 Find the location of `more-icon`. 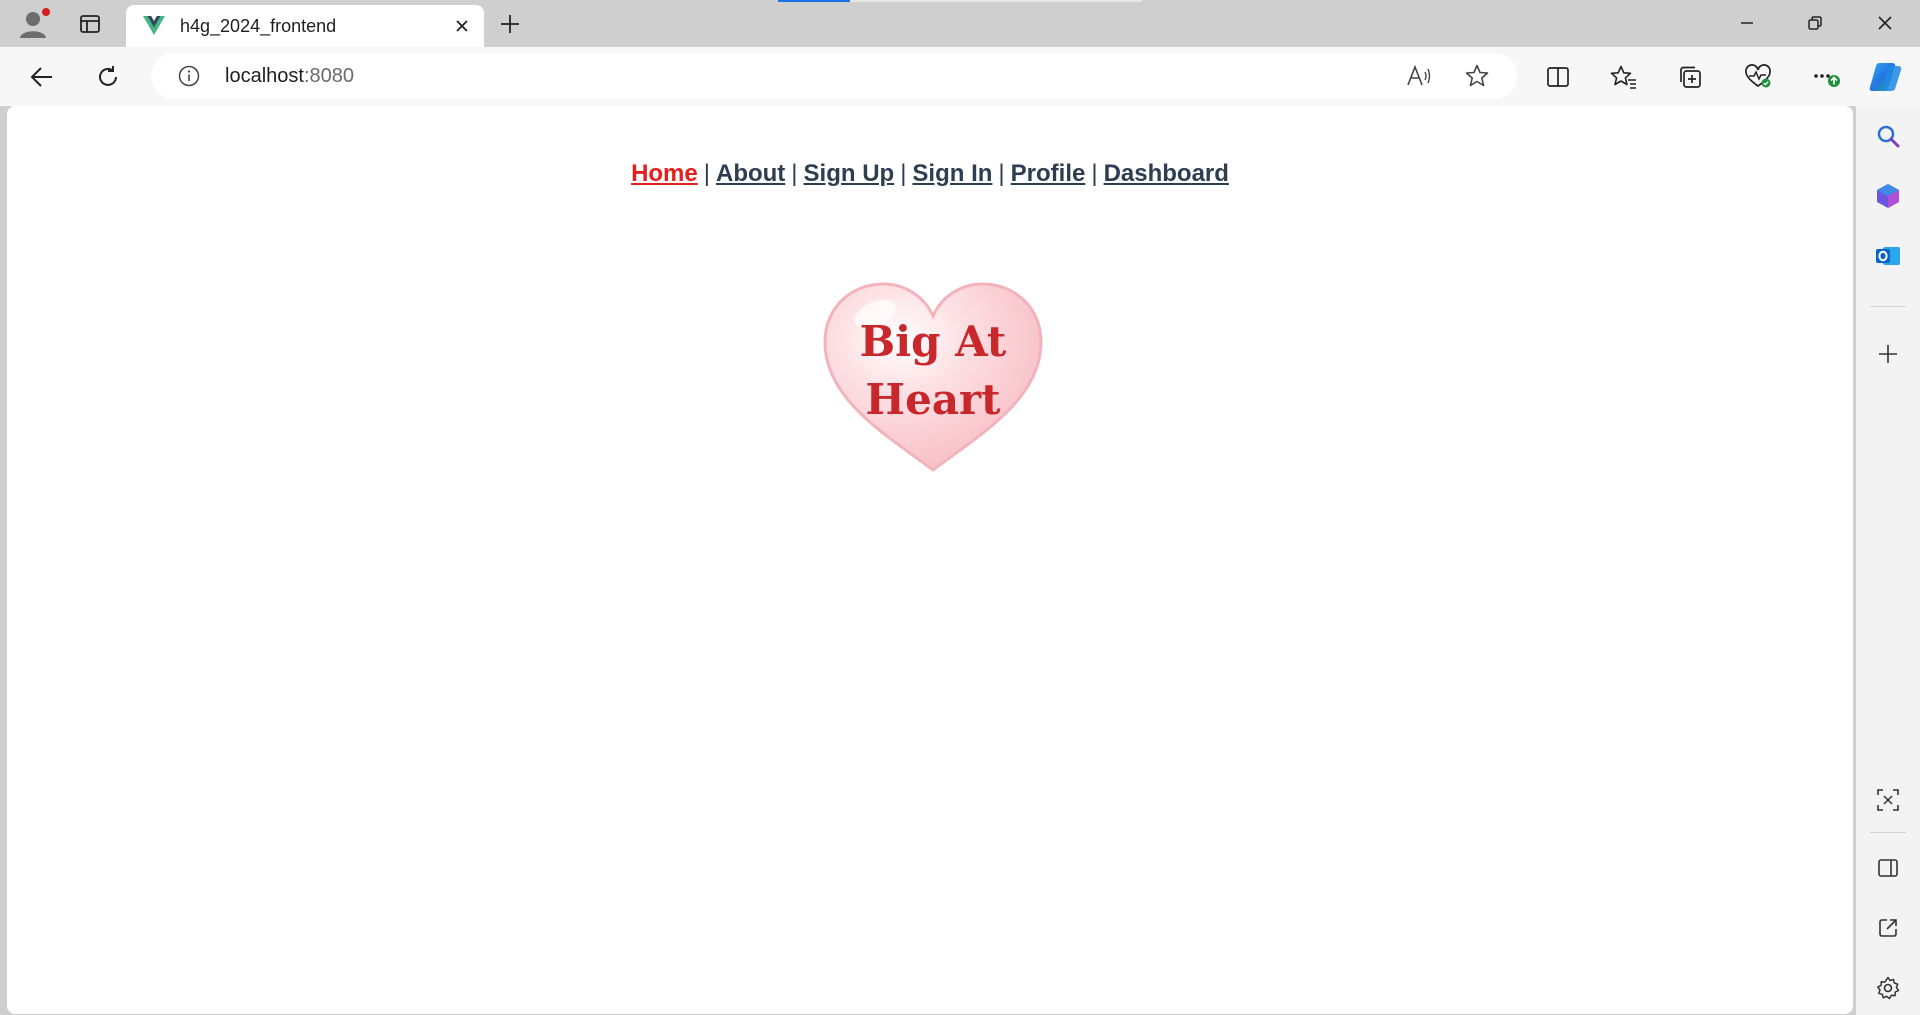

more-icon is located at coordinates (1827, 80).